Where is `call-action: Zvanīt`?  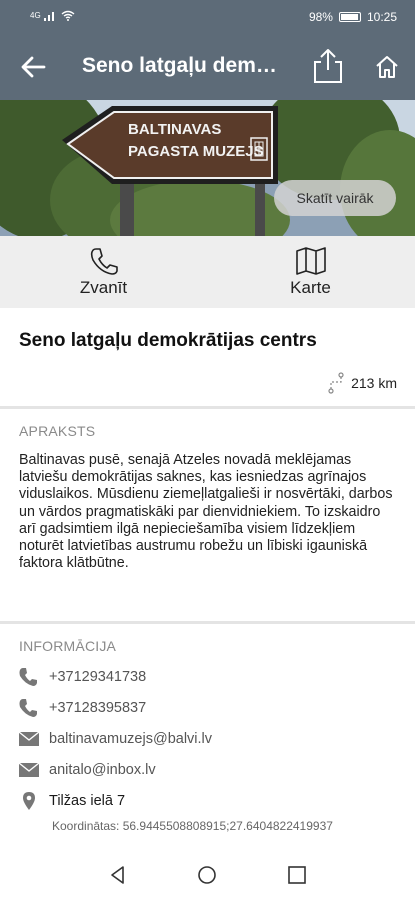
call-action: Zvanīt is located at coordinates (103, 272).